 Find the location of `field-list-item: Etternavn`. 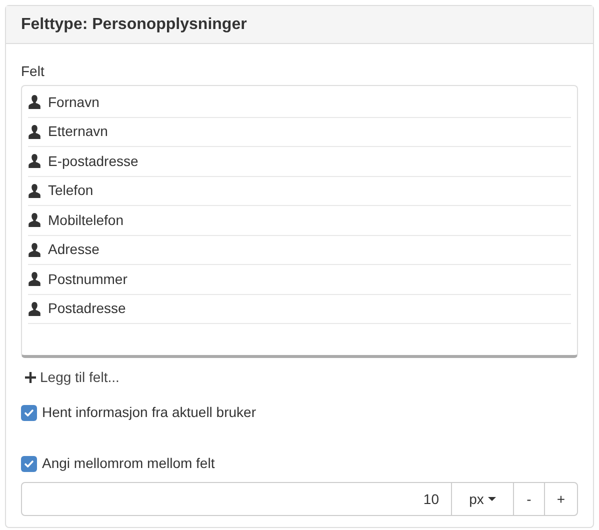

field-list-item: Etternavn is located at coordinates (299, 132).